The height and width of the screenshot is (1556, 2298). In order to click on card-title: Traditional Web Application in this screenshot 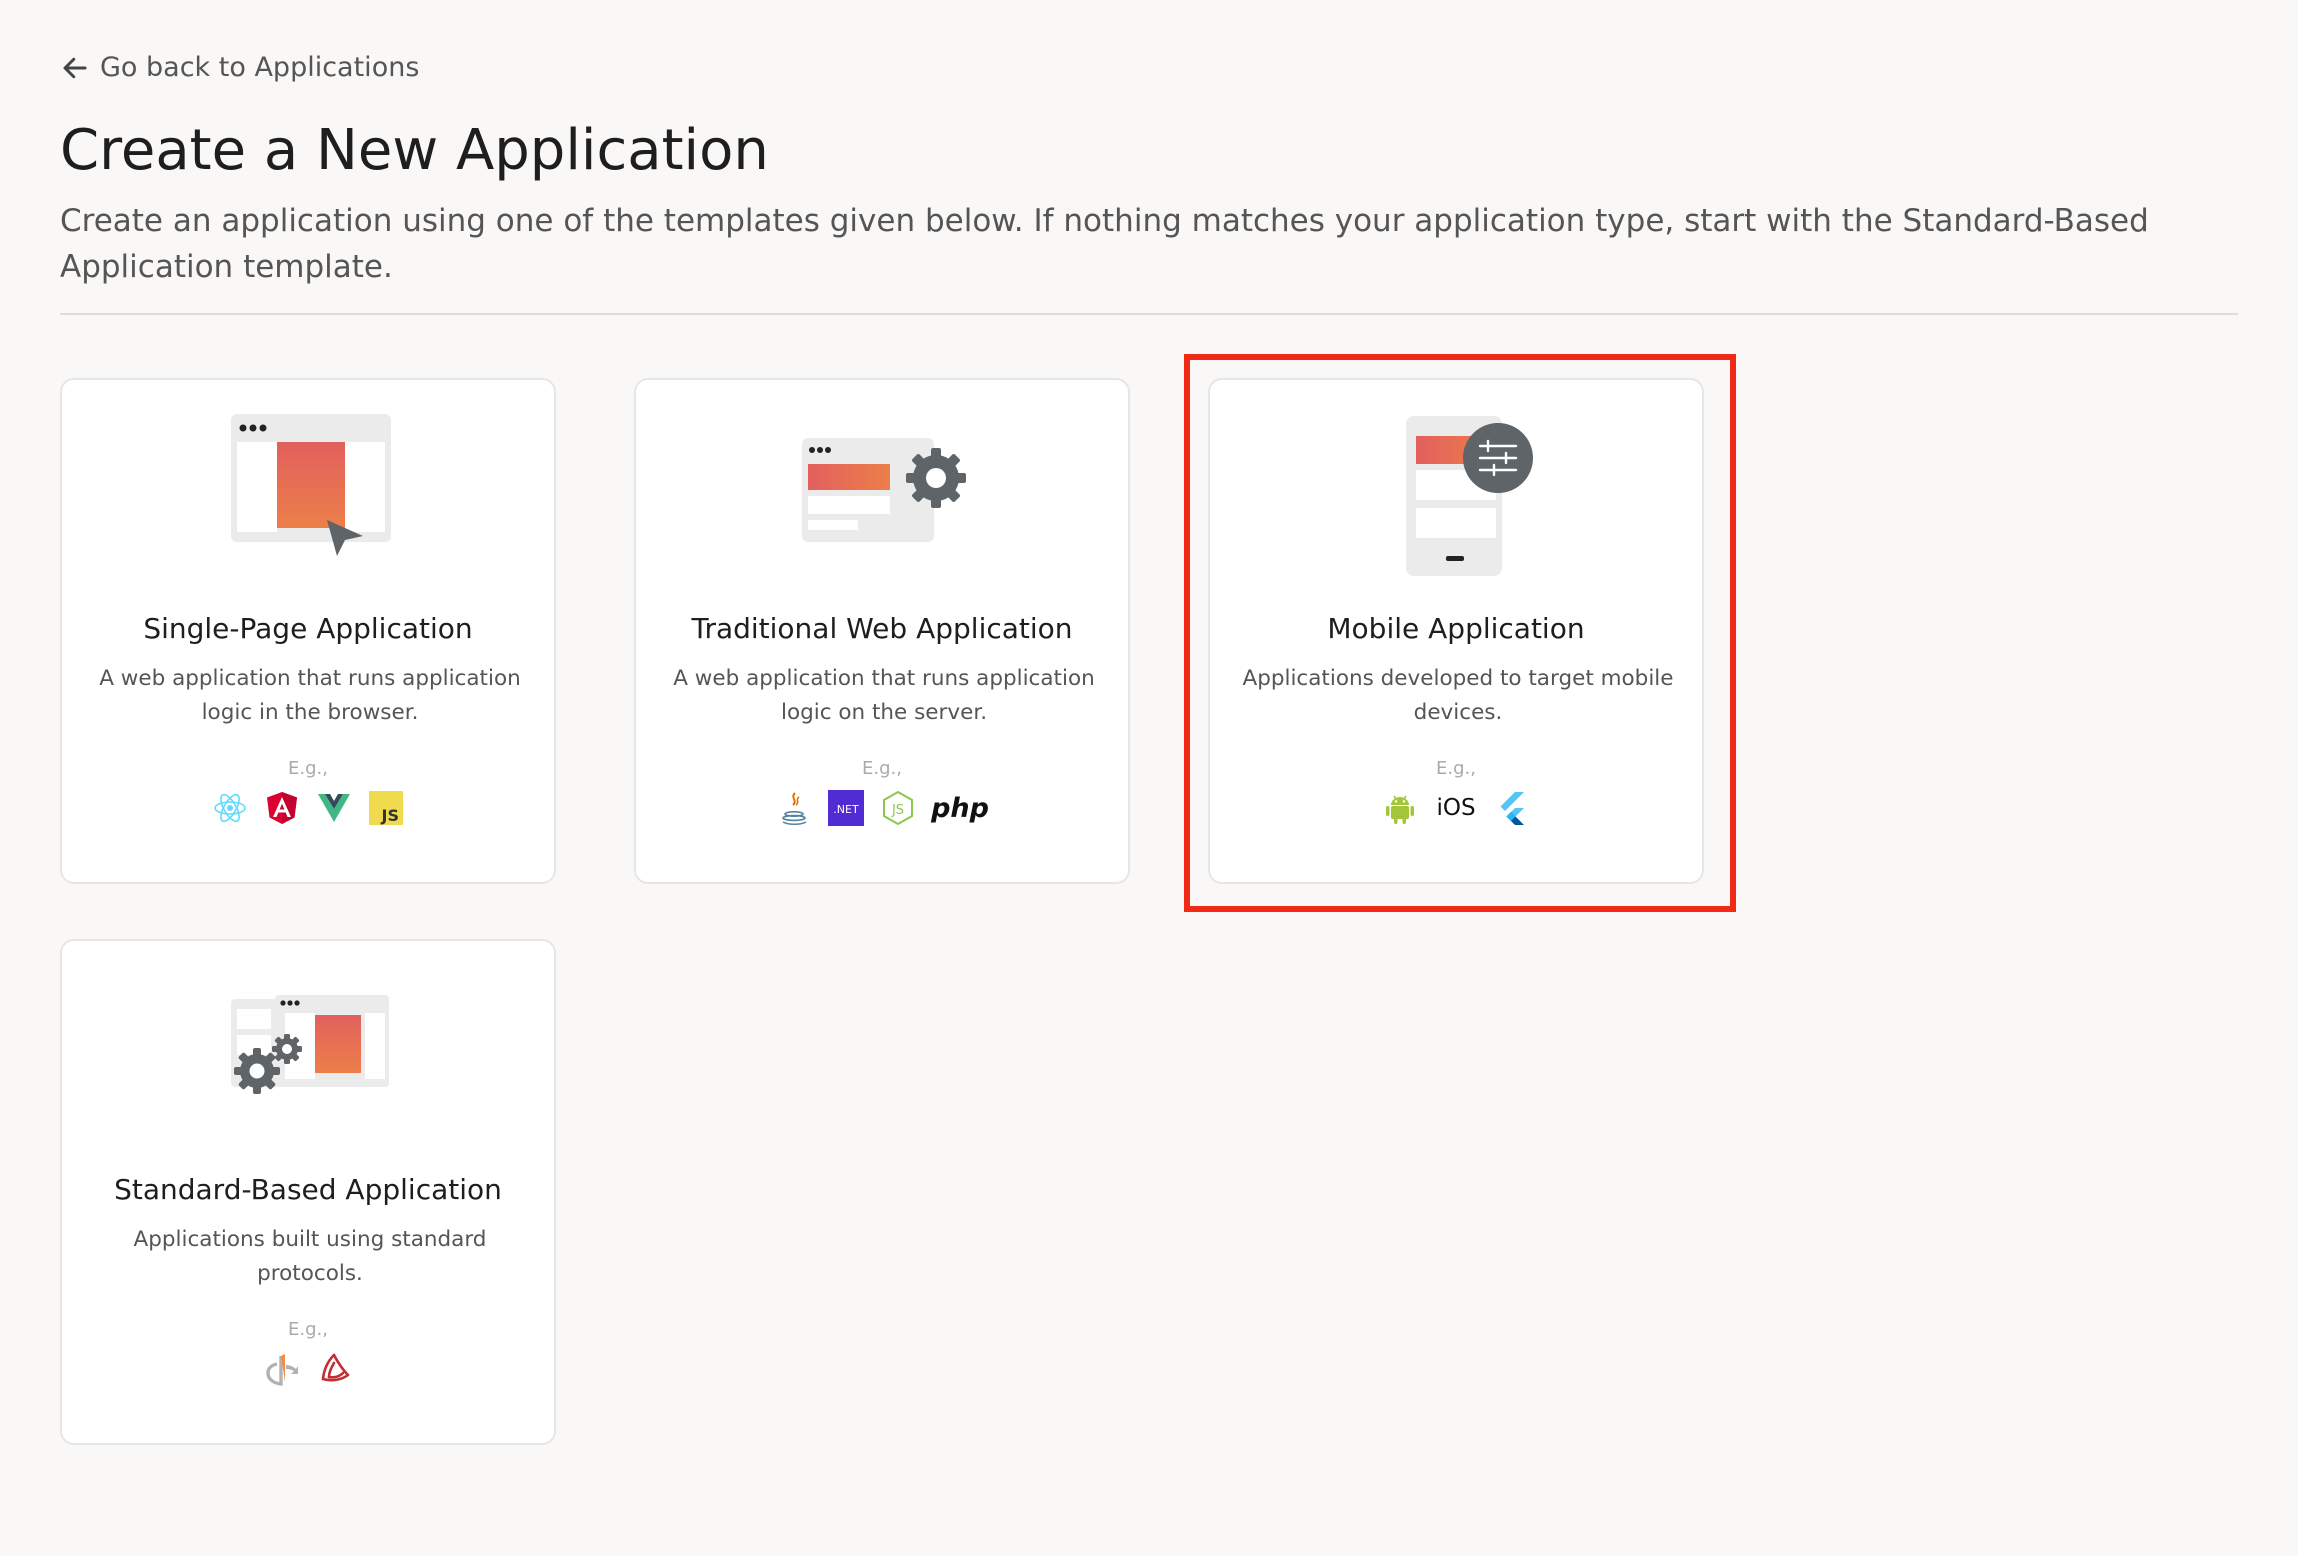, I will do `click(882, 628)`.